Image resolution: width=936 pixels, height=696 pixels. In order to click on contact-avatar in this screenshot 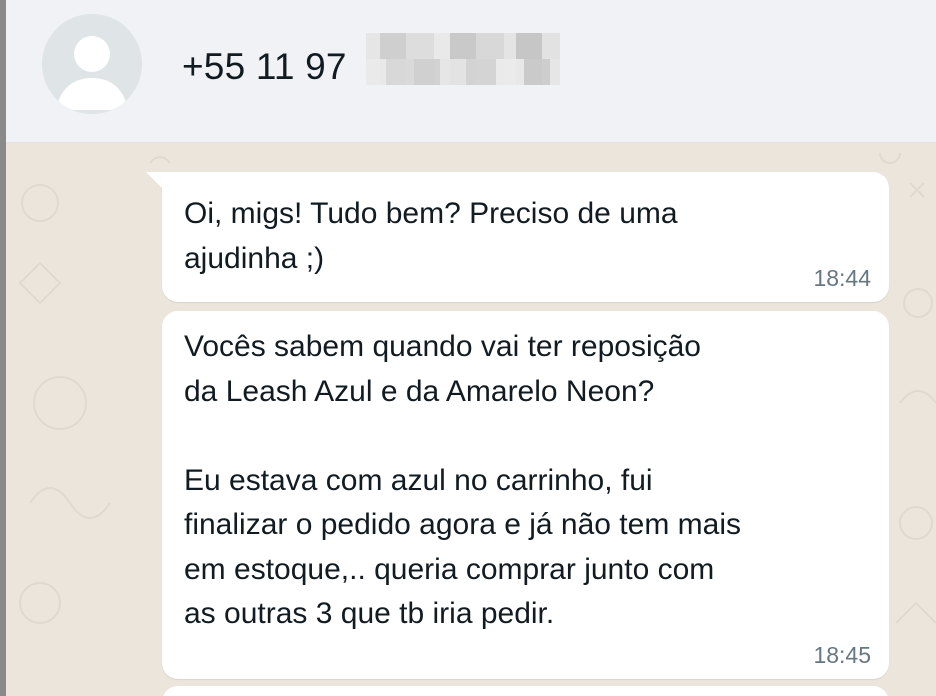, I will do `click(92, 64)`.